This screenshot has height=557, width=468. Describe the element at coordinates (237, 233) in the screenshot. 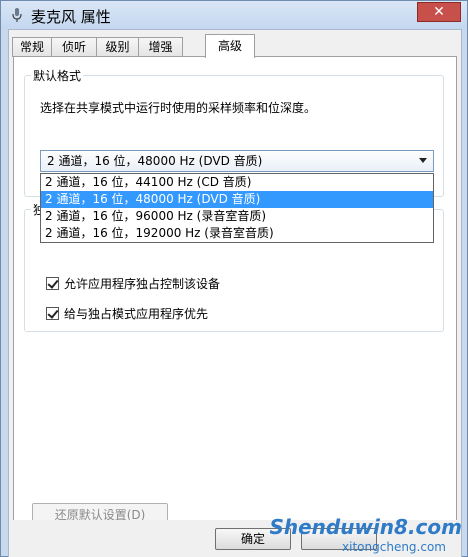

I see `format-option-192000: 2 通道，16 位，192000 Hz (录音室音质)` at that location.